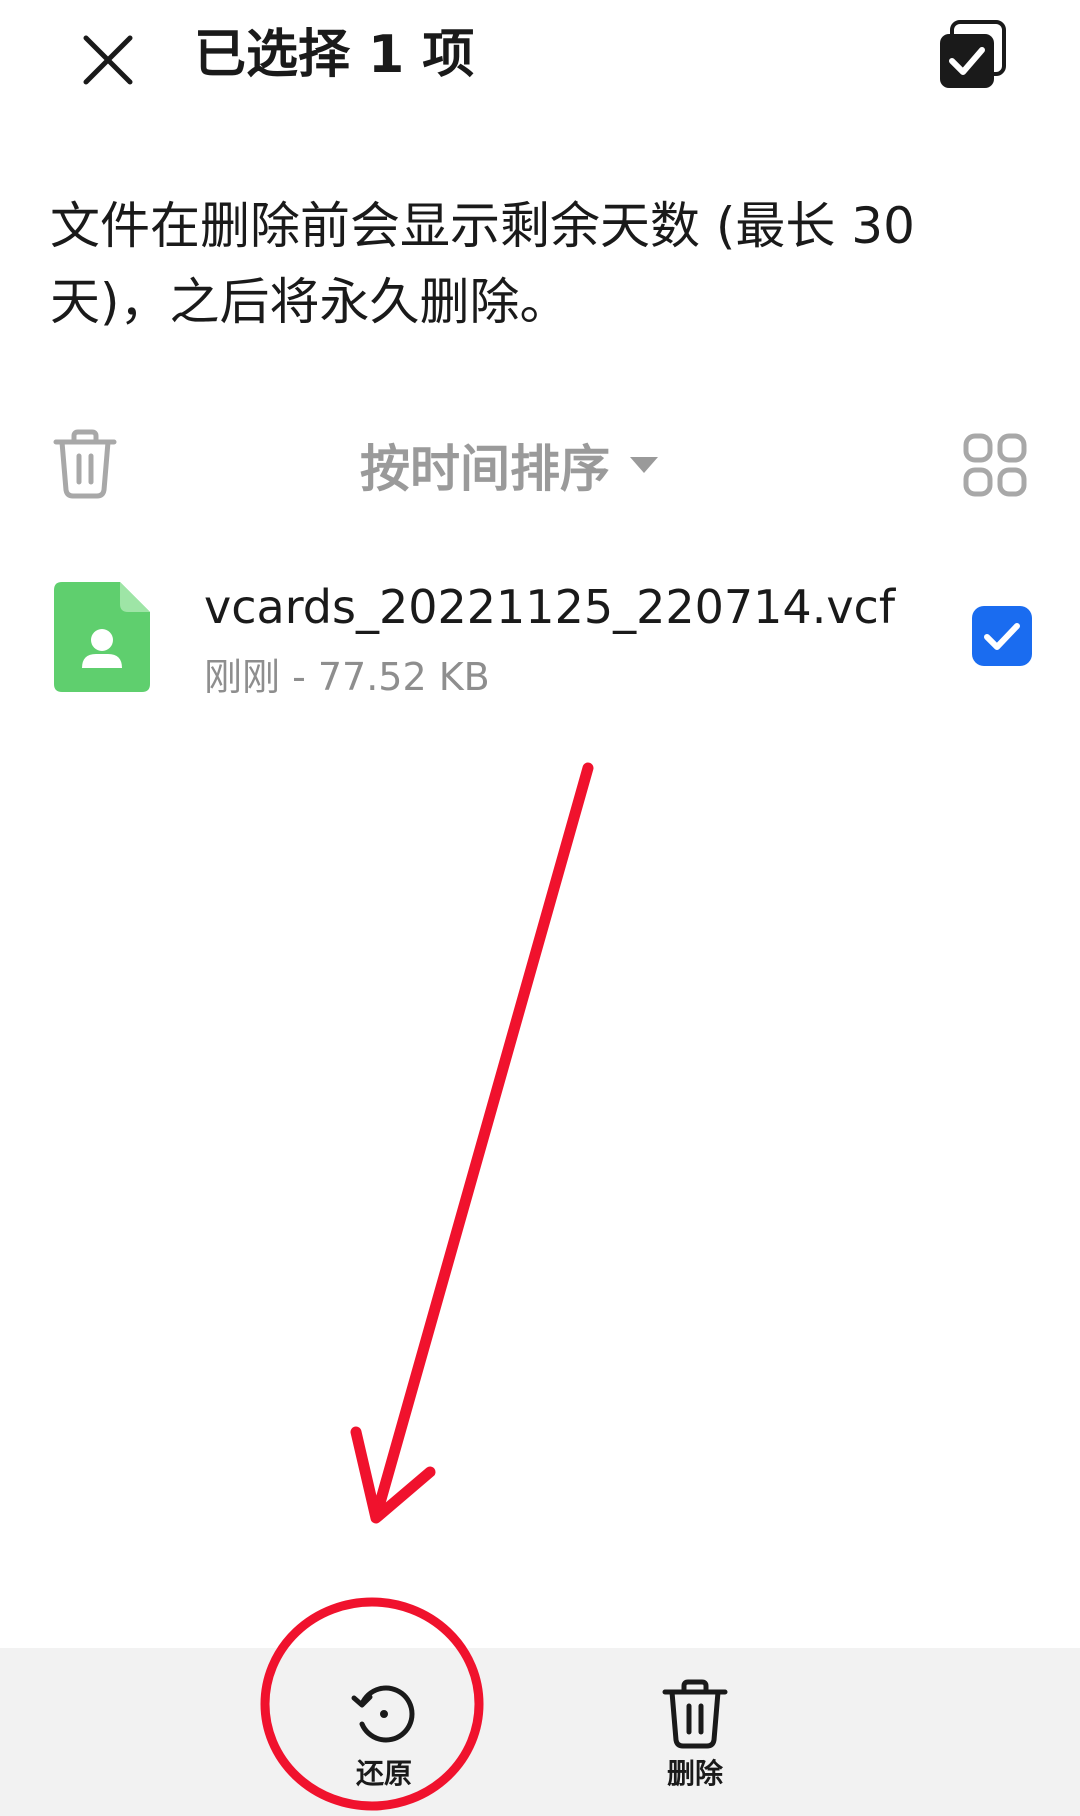 The height and width of the screenshot is (1816, 1080). I want to click on retention-info-text: 文件在删除前会显示剩余天数 (最长 30 天)，之后将永久删除。, so click(482, 264).